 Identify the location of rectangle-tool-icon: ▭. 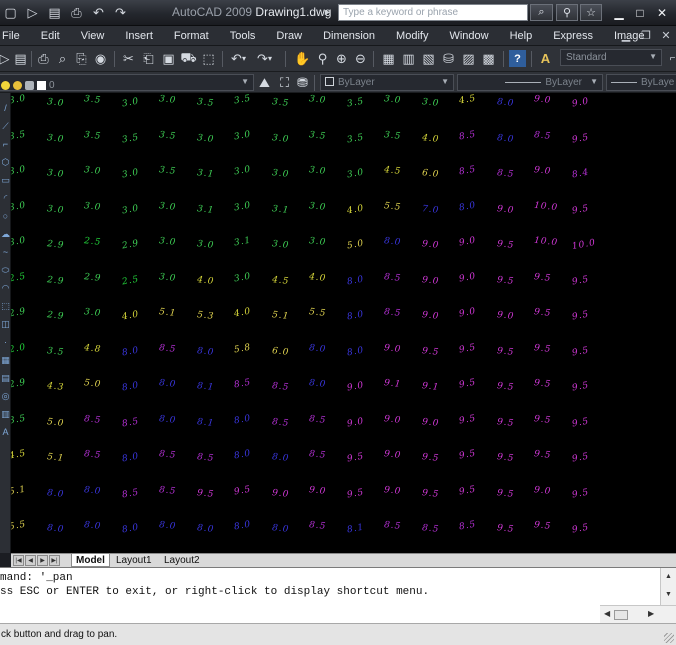
(5, 180).